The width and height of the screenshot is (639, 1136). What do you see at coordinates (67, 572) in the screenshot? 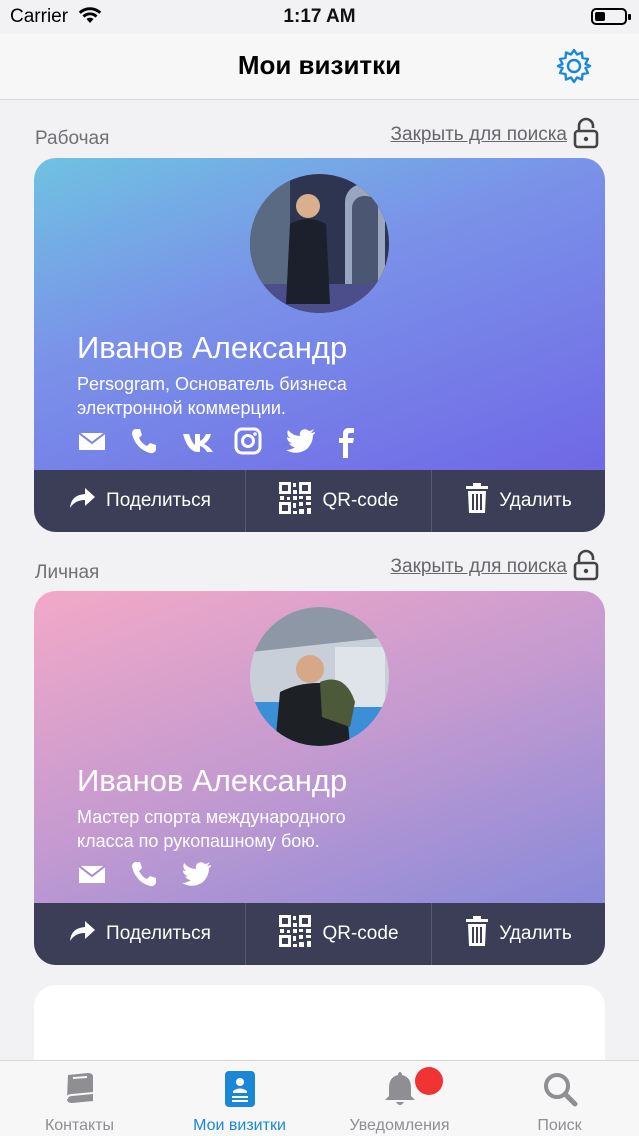
I see `section-label-personal: Личная` at bounding box center [67, 572].